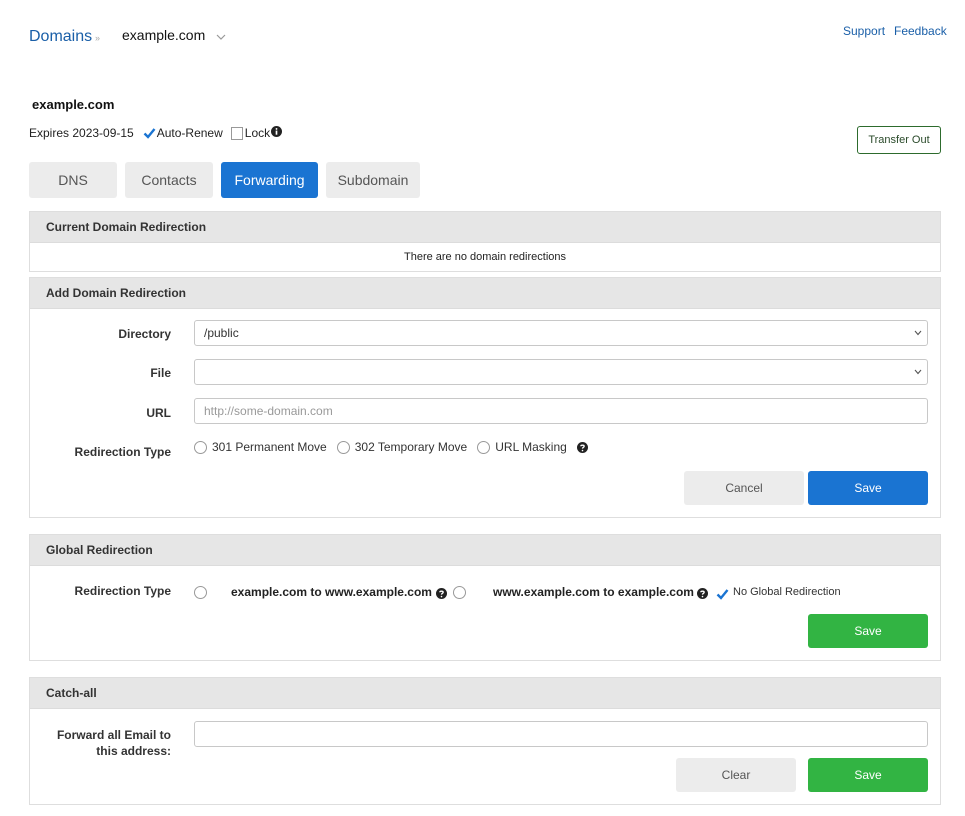 The width and height of the screenshot is (965, 816). Describe the element at coordinates (787, 592) in the screenshot. I see `no-global-redirection-label: No Global Redirection` at that location.